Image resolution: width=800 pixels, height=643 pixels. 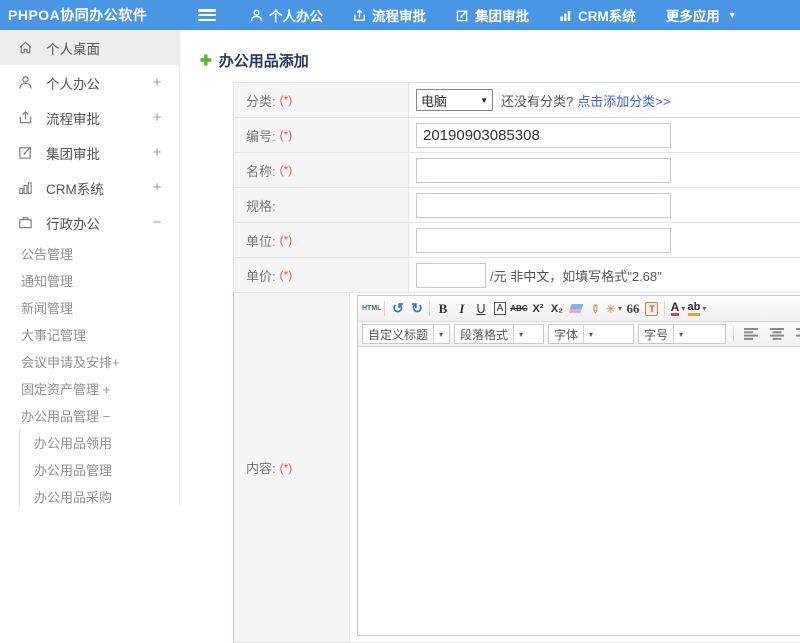 What do you see at coordinates (776, 334) in the screenshot?
I see `align-center-button` at bounding box center [776, 334].